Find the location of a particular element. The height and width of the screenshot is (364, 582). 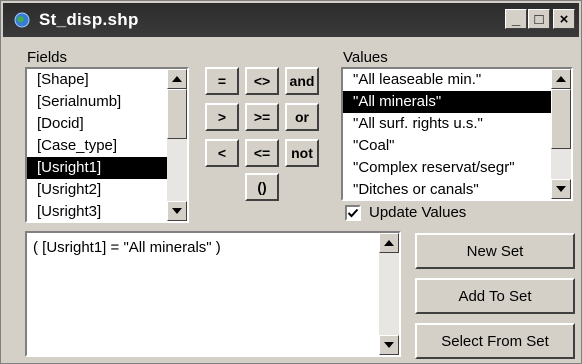

values-scroll-down-button is located at coordinates (561, 189).